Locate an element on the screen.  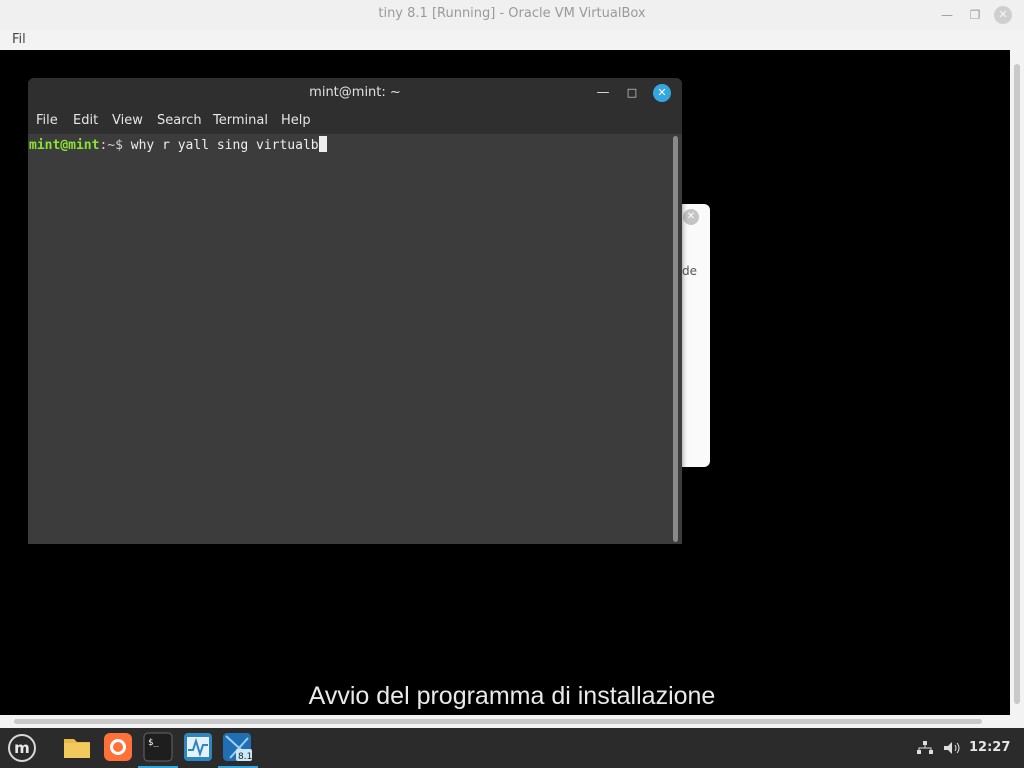
terminal-menu-search: Search is located at coordinates (179, 120).